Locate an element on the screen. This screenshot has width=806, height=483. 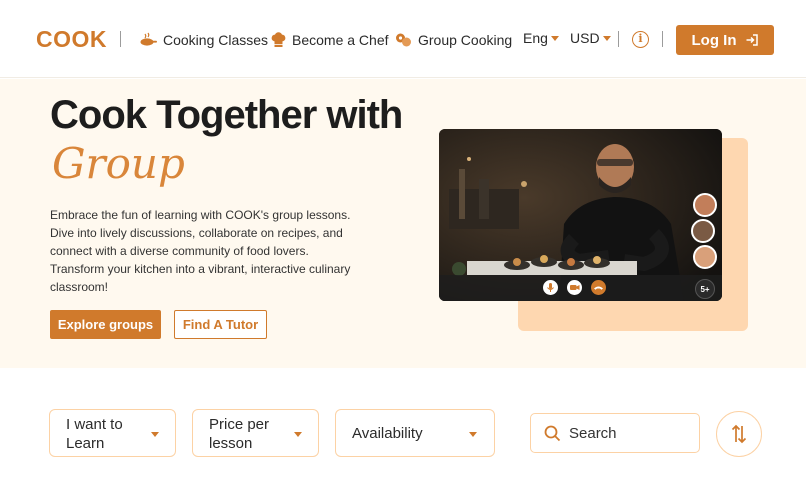
price-filter-select: Price per lesson is located at coordinates (255, 433).